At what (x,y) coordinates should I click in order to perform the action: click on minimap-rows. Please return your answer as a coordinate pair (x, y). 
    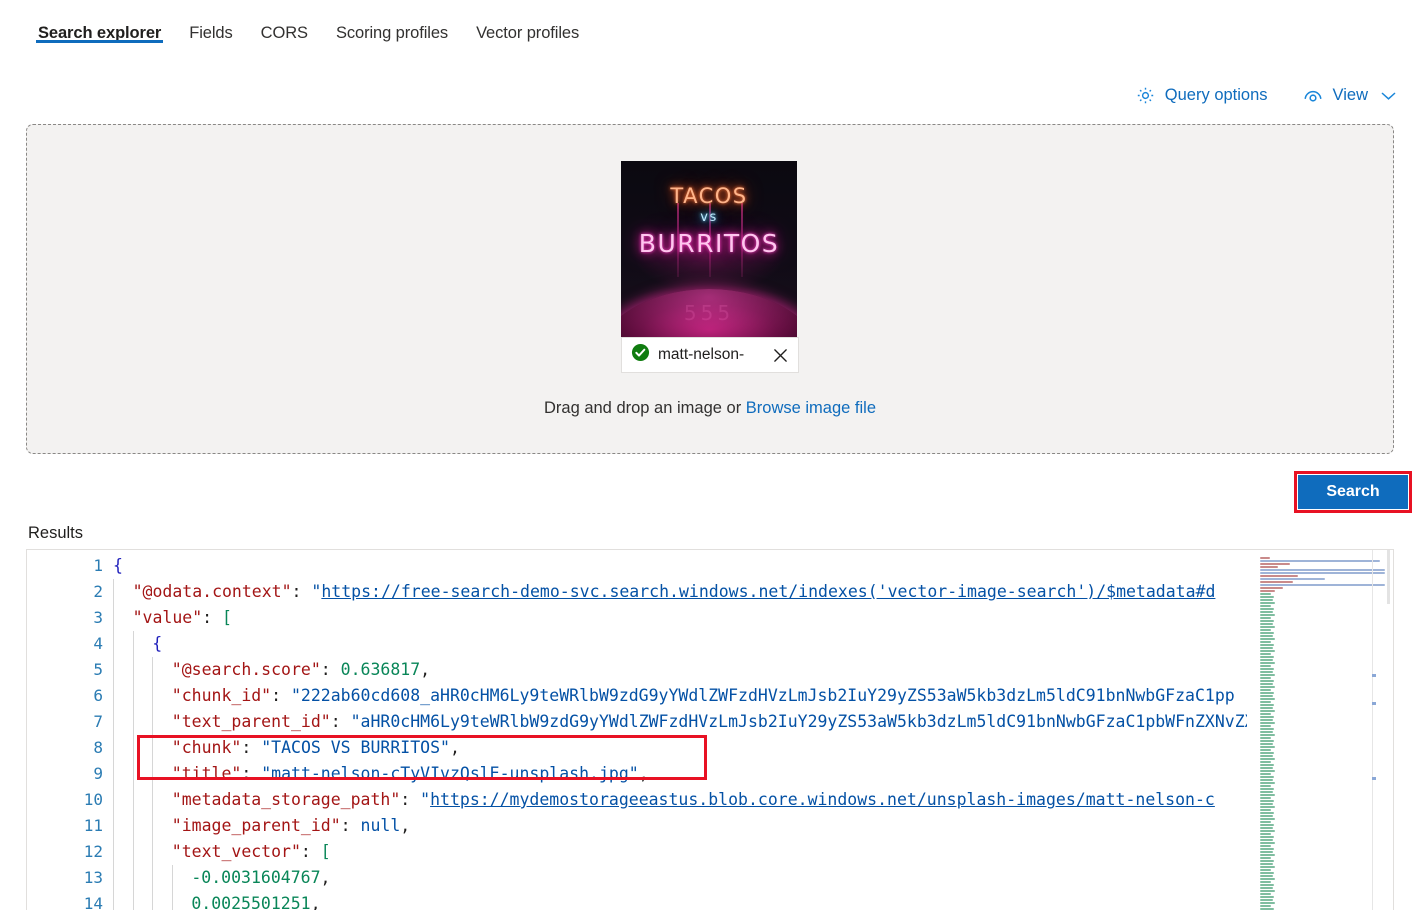
    Looking at the image, I should click on (1322, 733).